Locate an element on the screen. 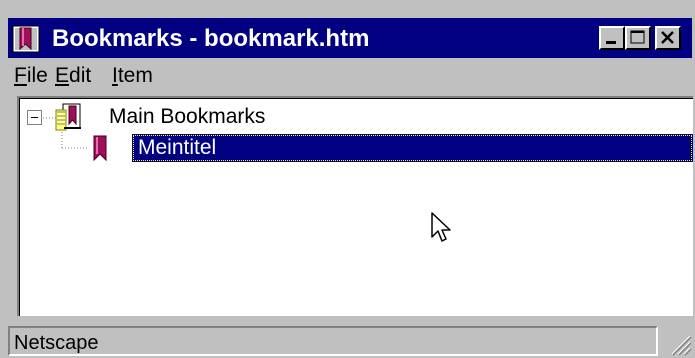 The height and width of the screenshot is (358, 695). minimize-icon is located at coordinates (611, 42).